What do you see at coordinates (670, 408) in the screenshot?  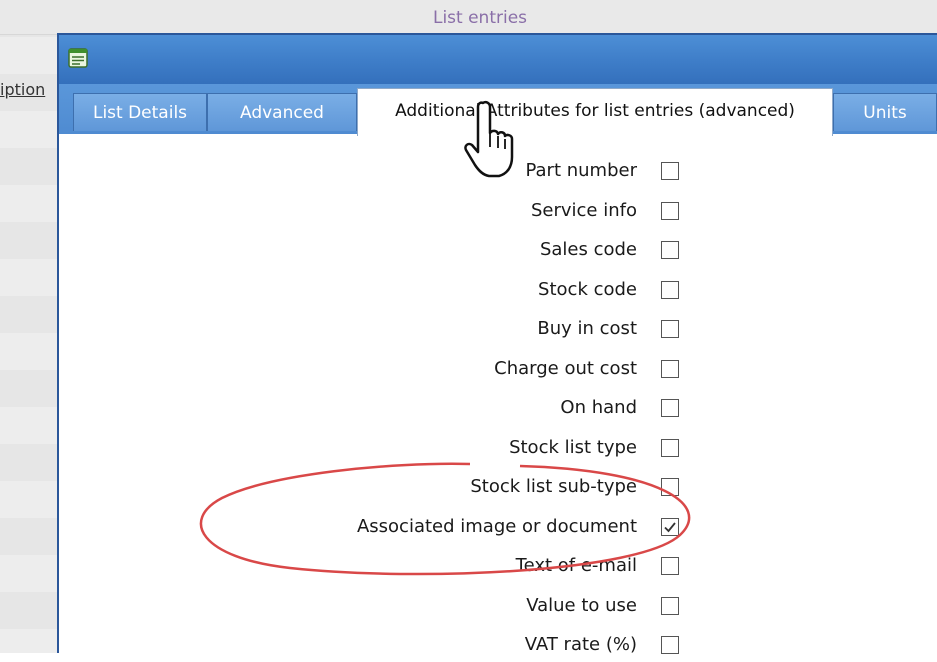 I see `on-hand-checkbox` at bounding box center [670, 408].